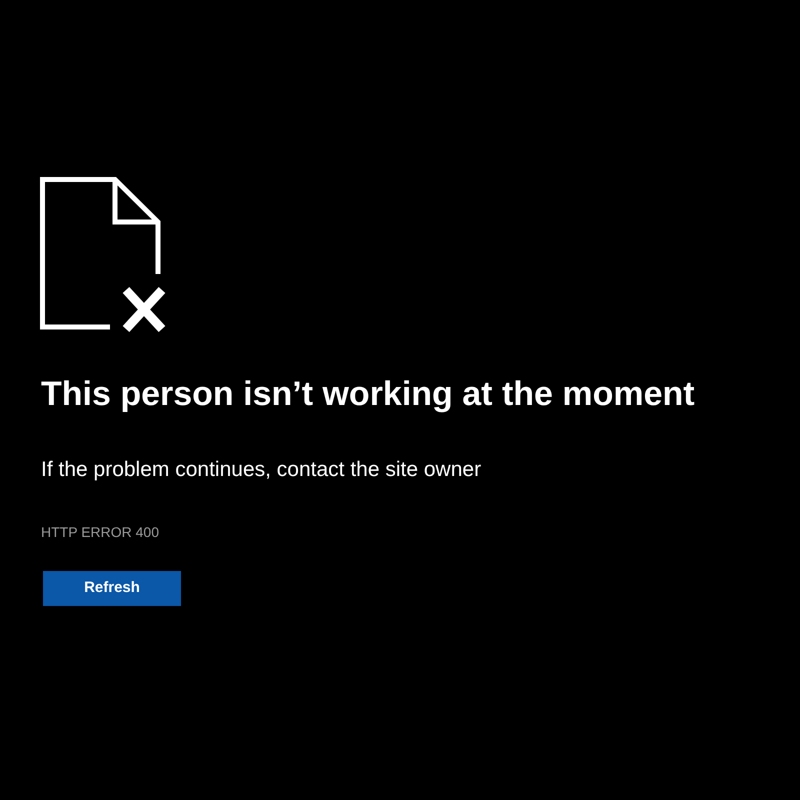 The width and height of the screenshot is (800, 800). Describe the element at coordinates (261, 470) in the screenshot. I see `error-message: If the problem continues, contact the site owner` at that location.